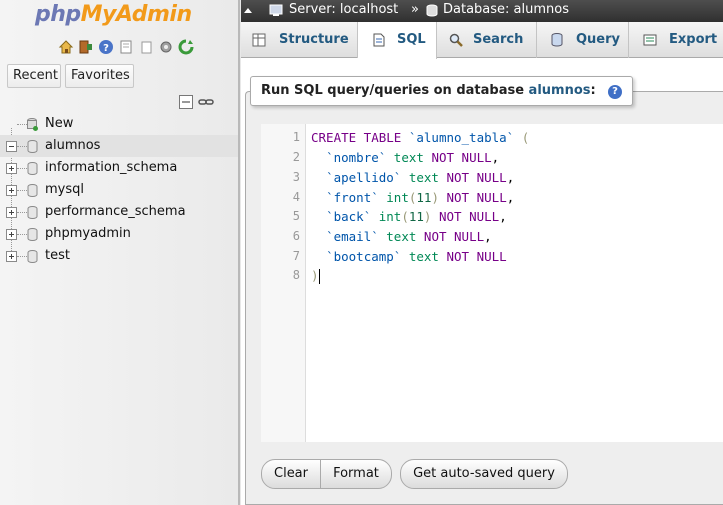  I want to click on code-token: 11, so click(416, 216).